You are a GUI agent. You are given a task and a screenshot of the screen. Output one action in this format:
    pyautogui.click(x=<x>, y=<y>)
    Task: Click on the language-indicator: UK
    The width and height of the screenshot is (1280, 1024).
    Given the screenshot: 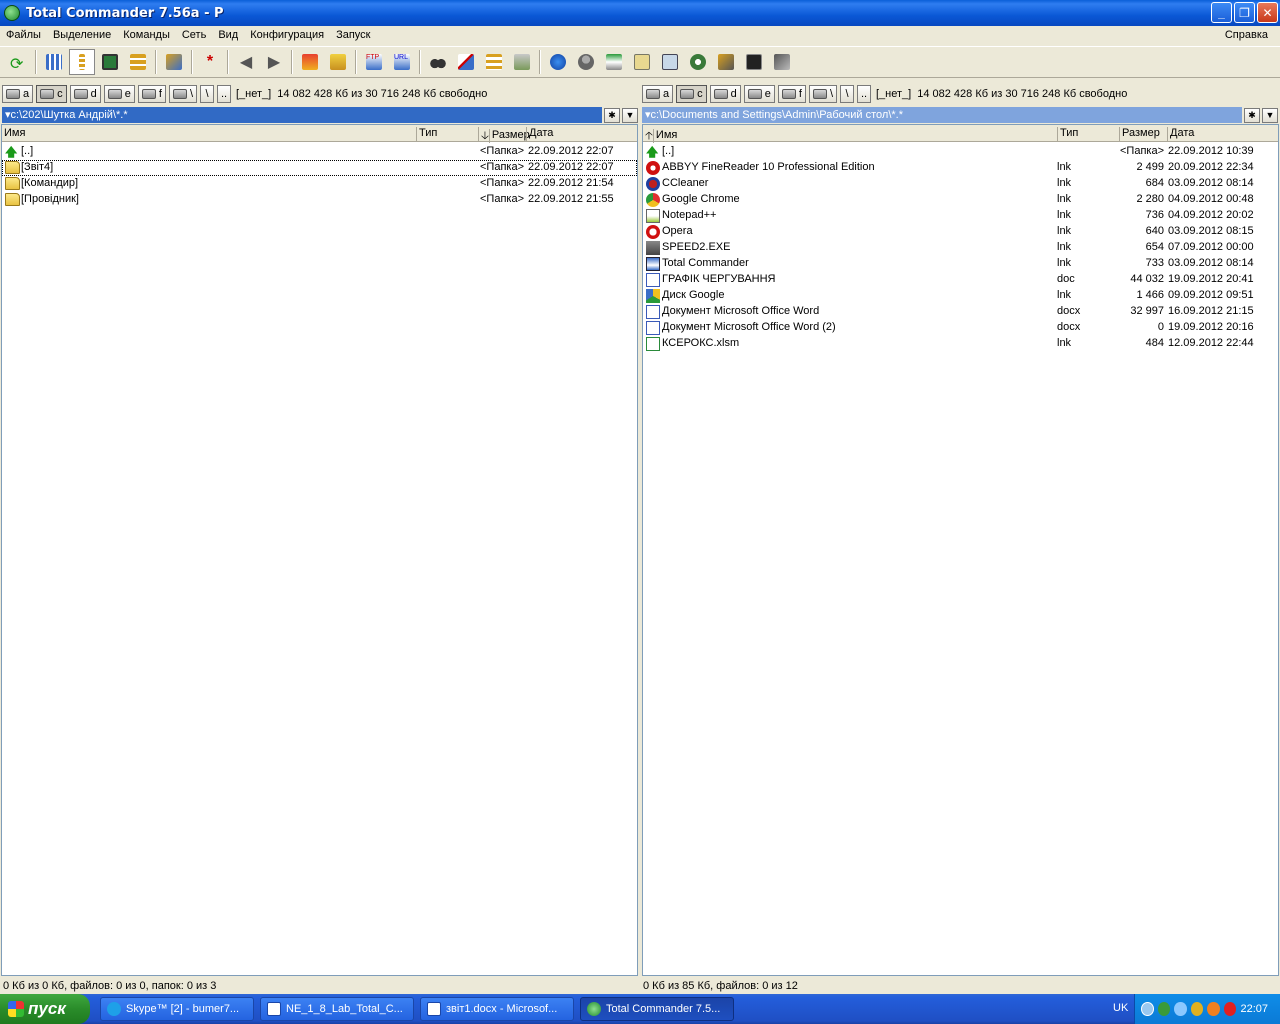 What is the action you would take?
    pyautogui.click(x=1120, y=1008)
    